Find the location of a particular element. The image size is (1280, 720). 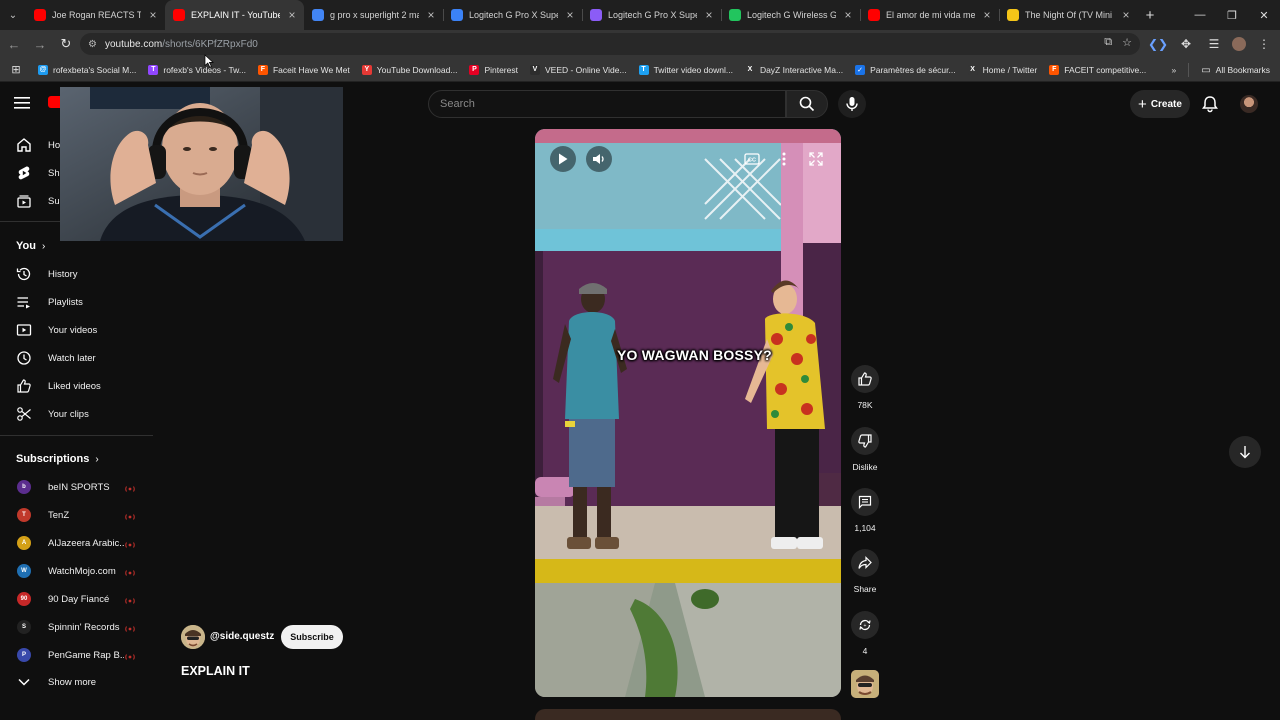

restore-button: ❐ is located at coordinates (1232, 15).